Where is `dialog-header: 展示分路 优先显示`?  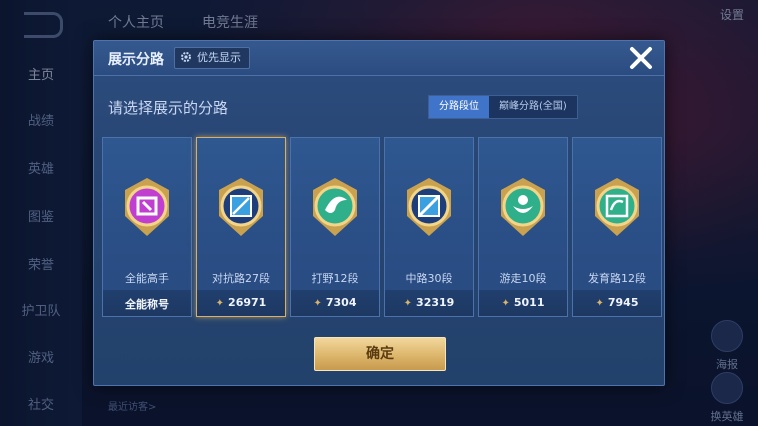
dialog-header: 展示分路 优先显示 is located at coordinates (379, 58).